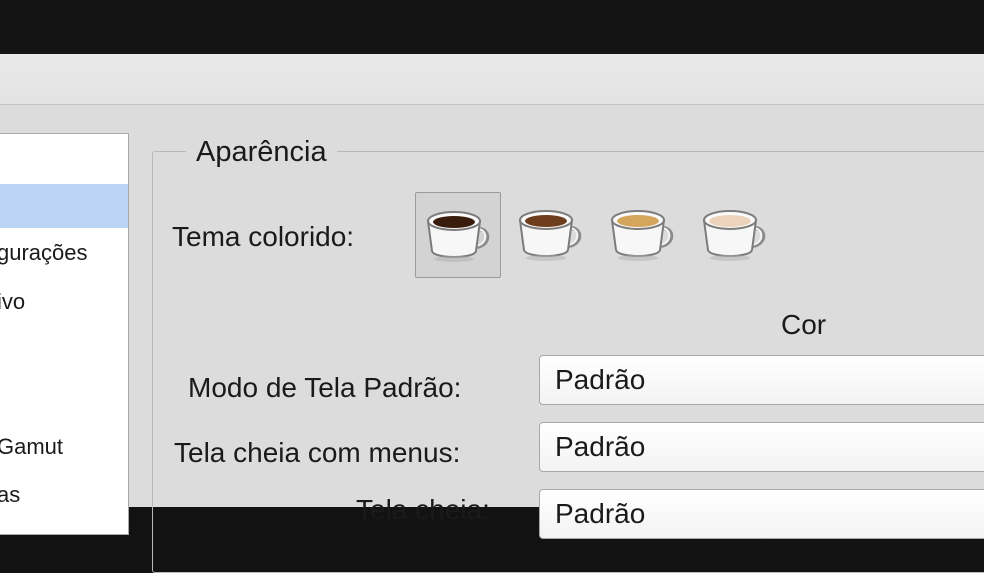  What do you see at coordinates (263, 236) in the screenshot?
I see `color-theme-label: Tema colorido:` at bounding box center [263, 236].